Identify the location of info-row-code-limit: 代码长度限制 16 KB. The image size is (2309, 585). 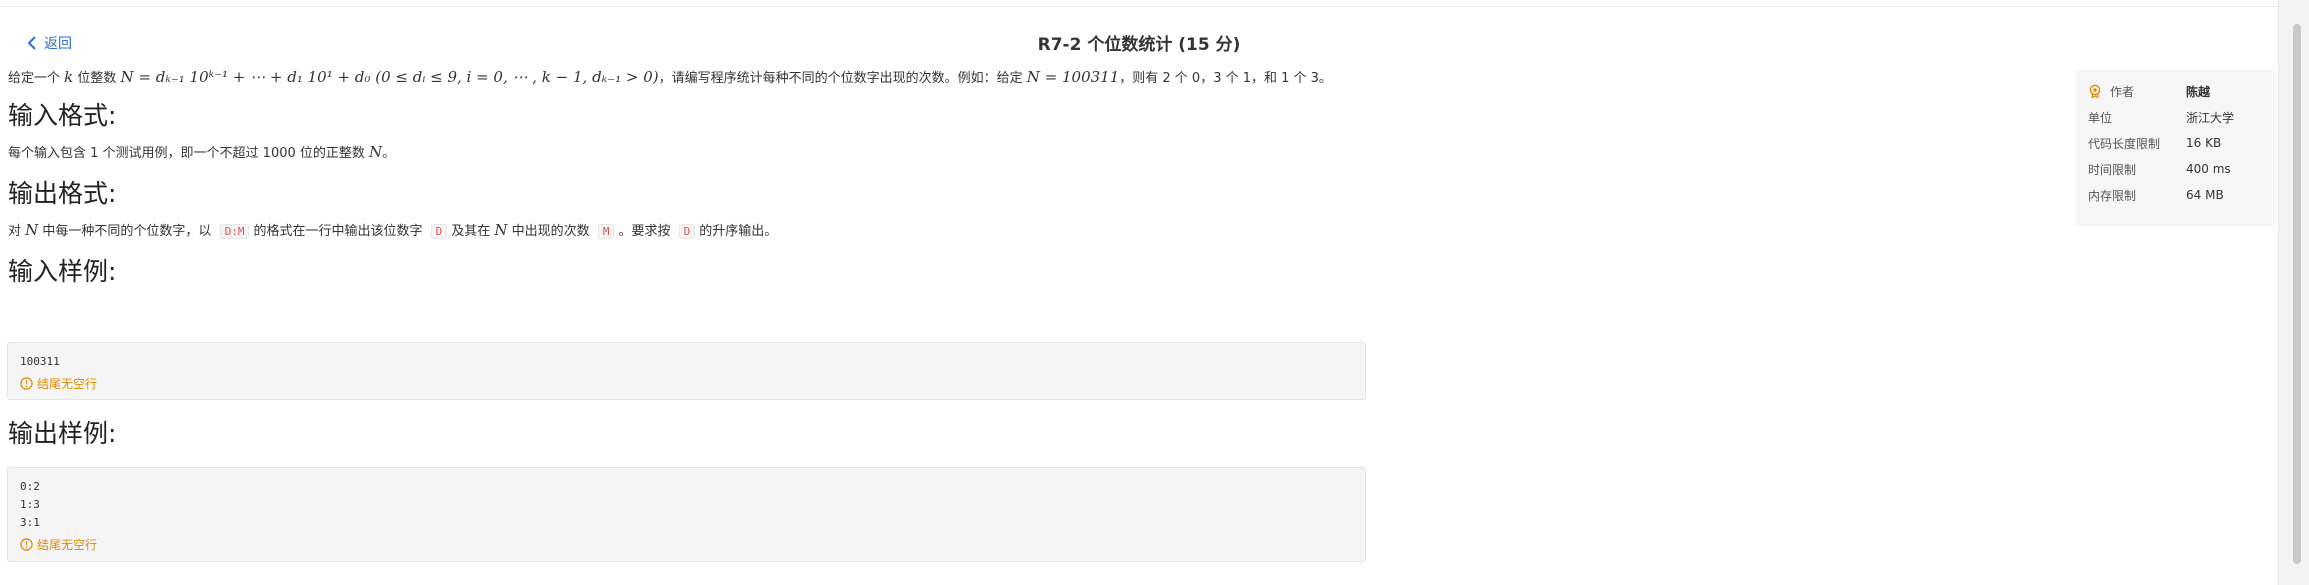
(2178, 143).